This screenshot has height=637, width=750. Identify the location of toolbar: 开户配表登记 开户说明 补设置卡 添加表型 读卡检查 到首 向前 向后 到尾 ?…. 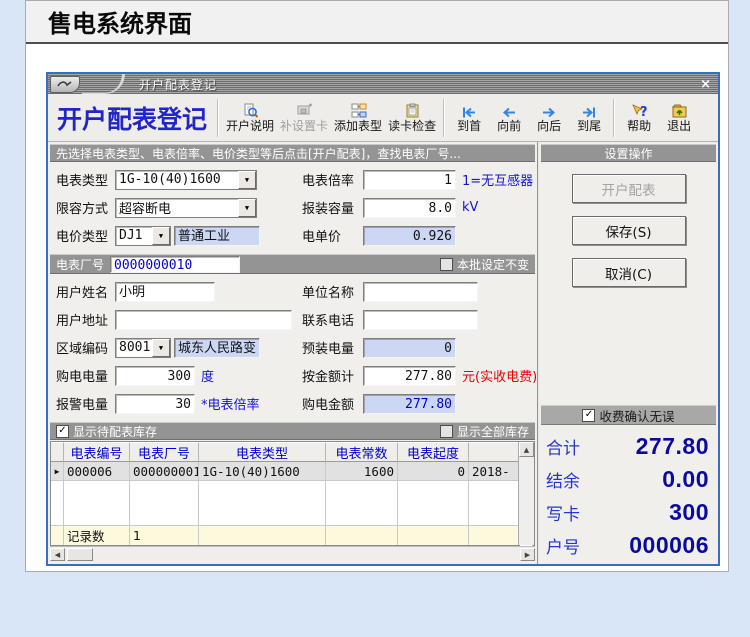
(383, 118).